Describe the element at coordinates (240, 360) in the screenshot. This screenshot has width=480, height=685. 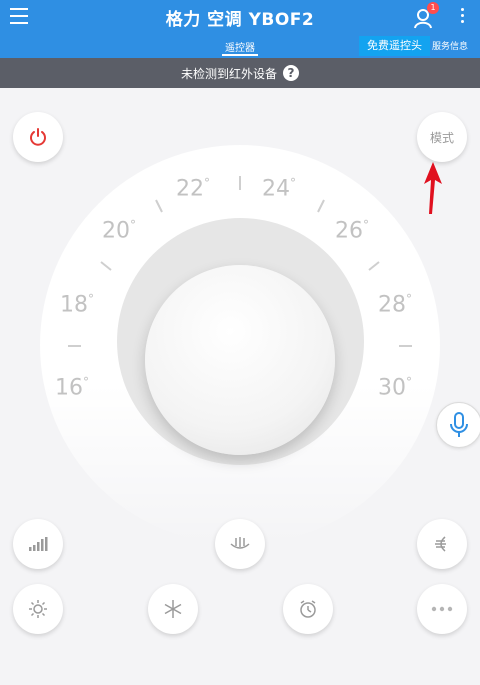
I see `temperature-knob` at that location.